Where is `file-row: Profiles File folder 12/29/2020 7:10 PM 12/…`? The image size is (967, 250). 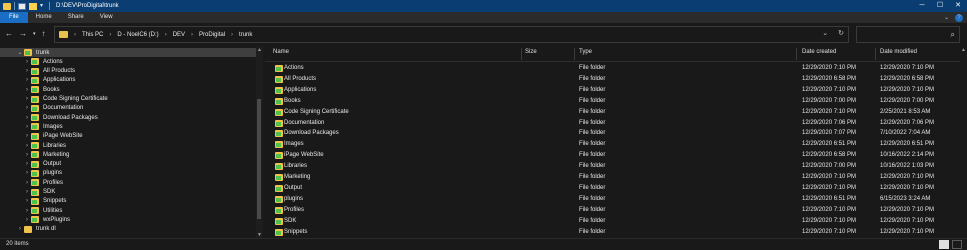
file-row: Profiles File folder 12/29/2020 7:10 PM 12/… is located at coordinates (612, 210).